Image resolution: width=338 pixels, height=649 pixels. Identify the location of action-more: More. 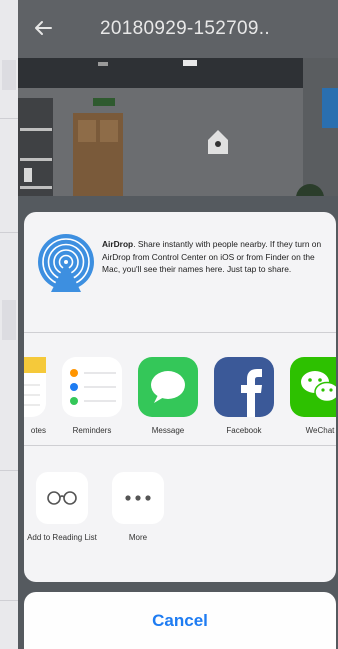
(138, 507).